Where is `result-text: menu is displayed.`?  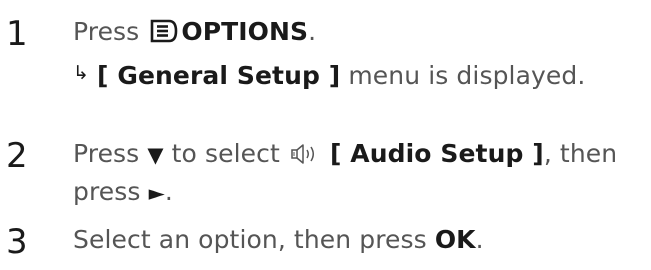 result-text: menu is displayed. is located at coordinates (467, 75).